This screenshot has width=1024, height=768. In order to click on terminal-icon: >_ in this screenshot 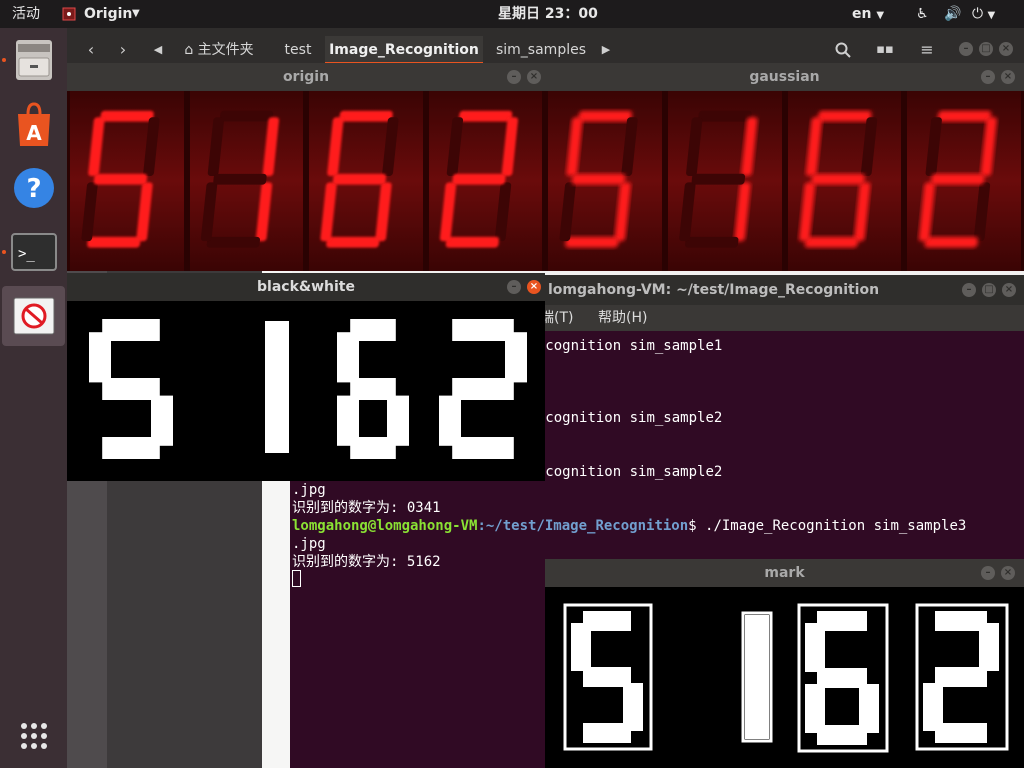, I will do `click(34, 252)`.